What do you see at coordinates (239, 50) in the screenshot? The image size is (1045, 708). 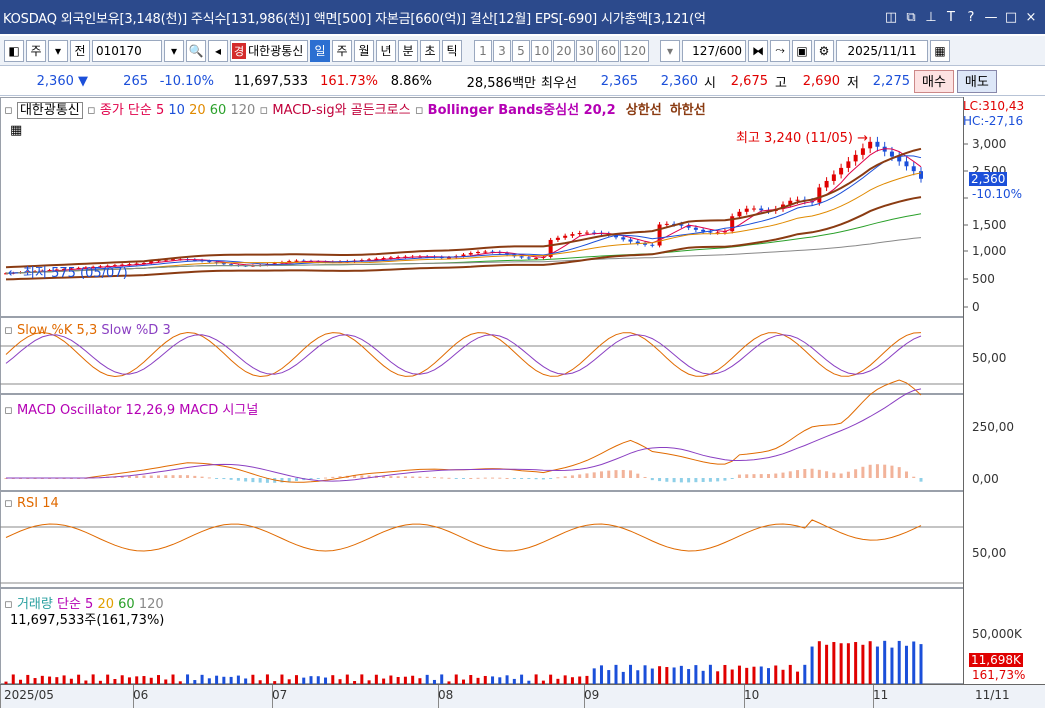 I see `warning-badge: 경` at bounding box center [239, 50].